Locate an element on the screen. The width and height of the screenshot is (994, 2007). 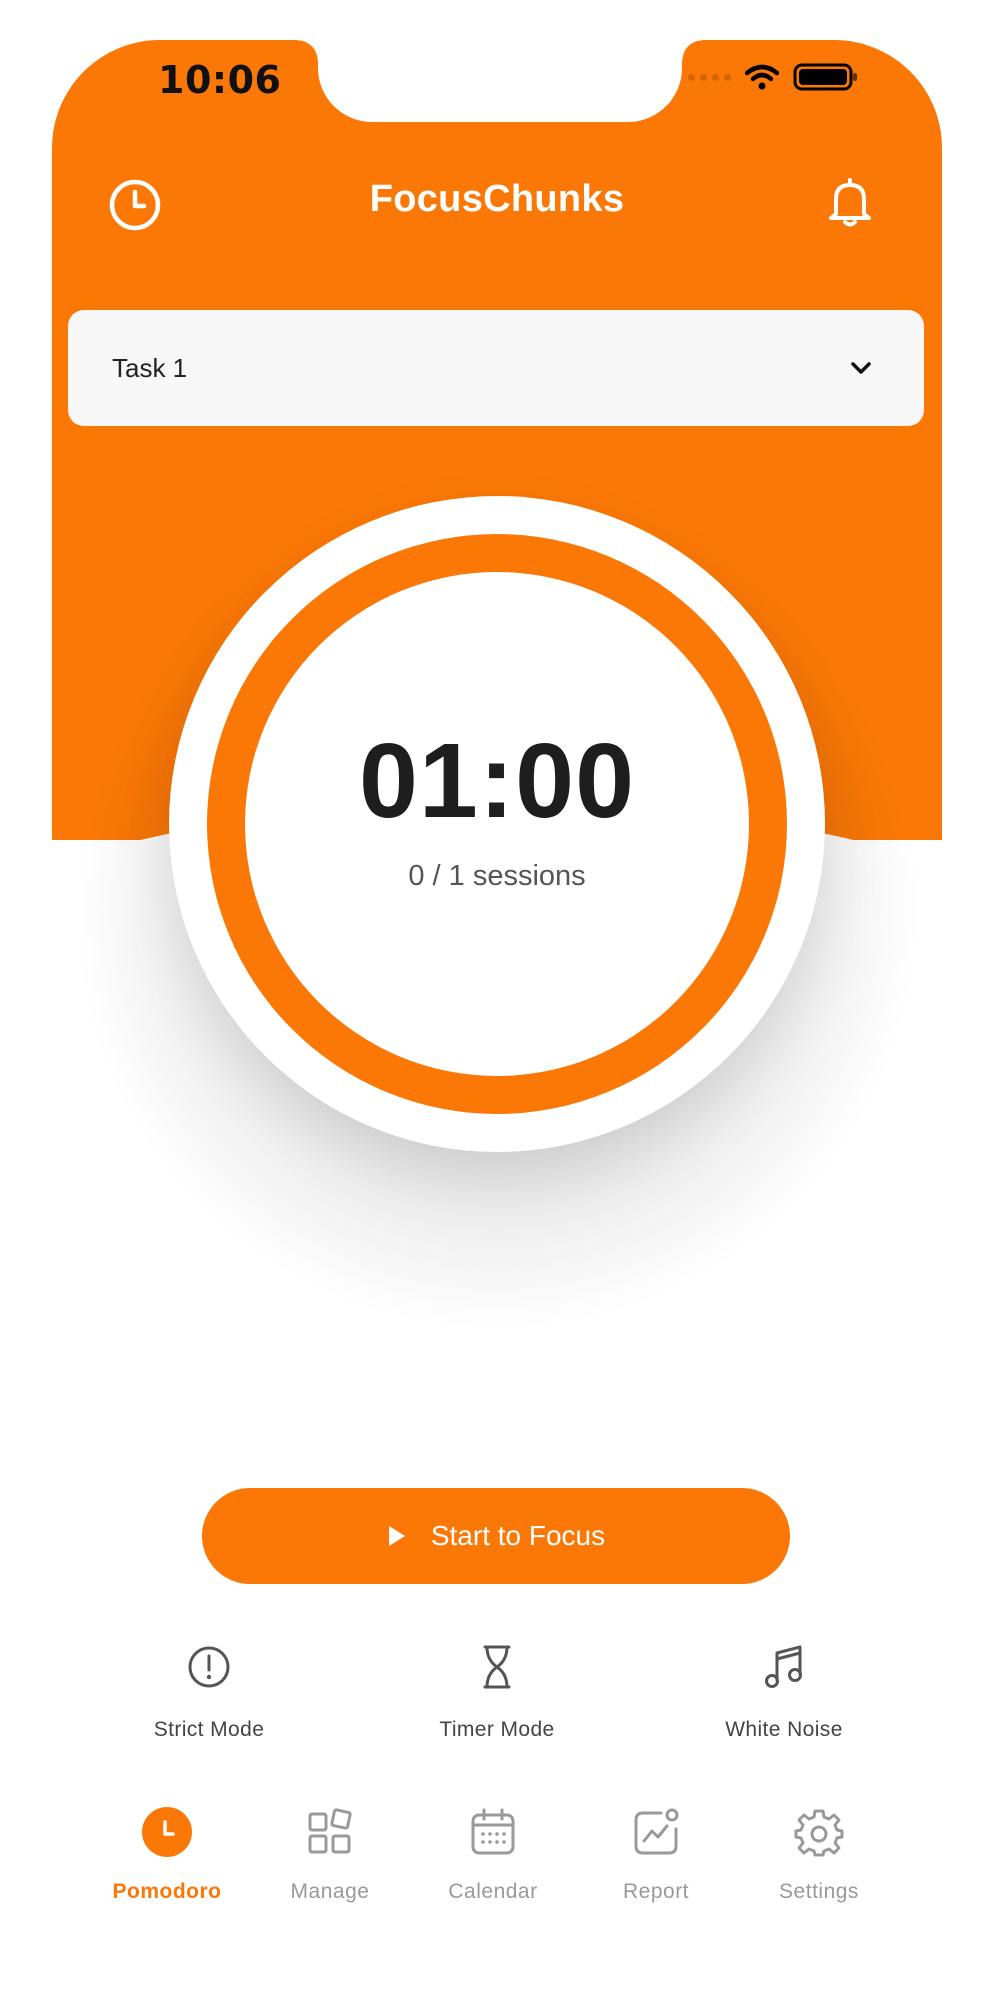
alert-circle-icon is located at coordinates (209, 1667).